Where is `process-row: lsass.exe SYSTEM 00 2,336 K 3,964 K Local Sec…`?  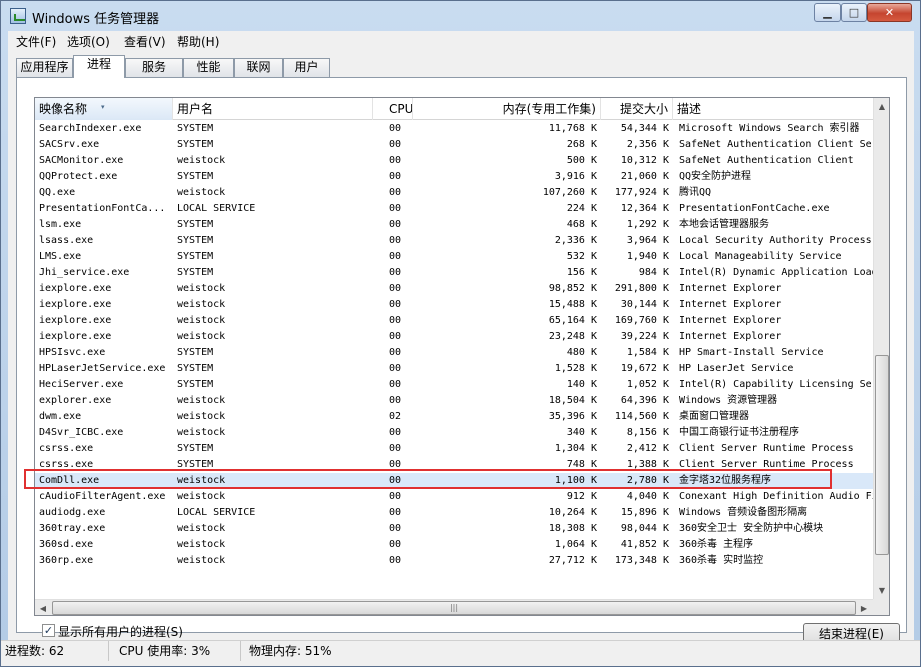 process-row: lsass.exe SYSTEM 00 2,336 K 3,964 K Local Sec… is located at coordinates (454, 241).